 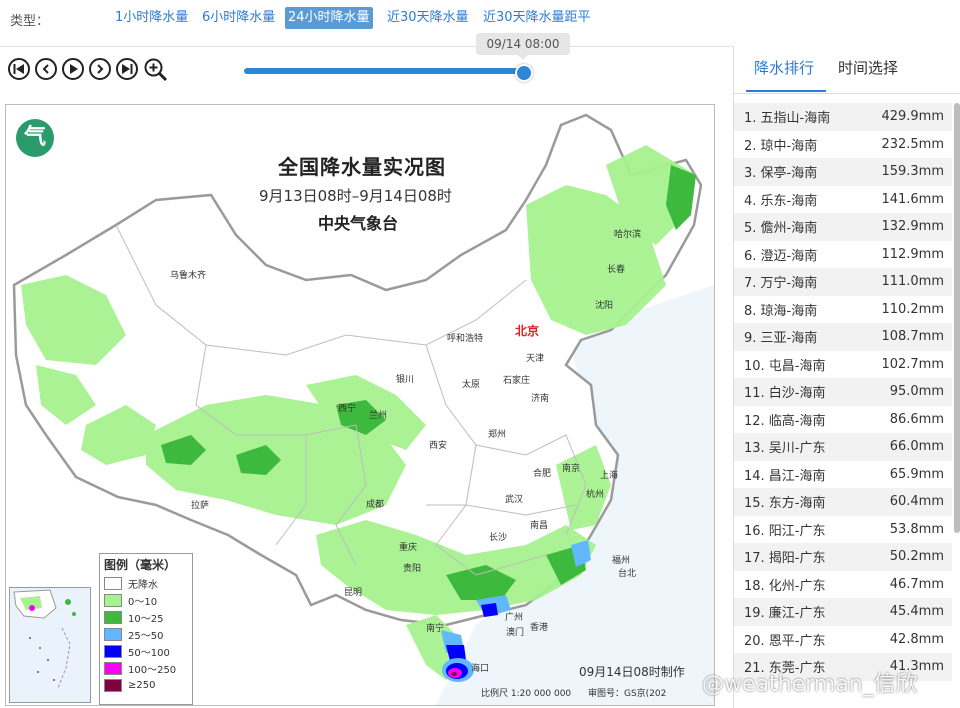 What do you see at coordinates (375, 505) in the screenshot?
I see `city-label: 成都` at bounding box center [375, 505].